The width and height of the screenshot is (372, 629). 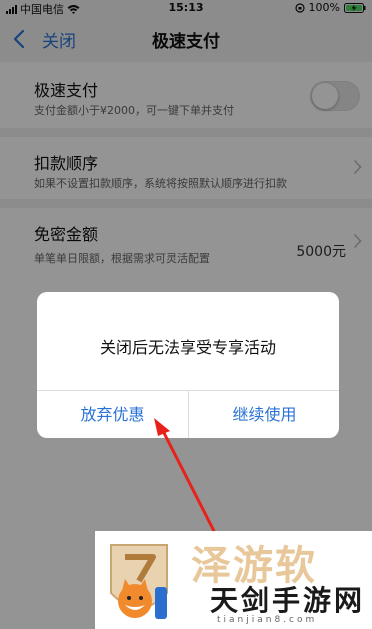 I want to click on watermark-site-name: 天剑手游网, so click(x=288, y=600).